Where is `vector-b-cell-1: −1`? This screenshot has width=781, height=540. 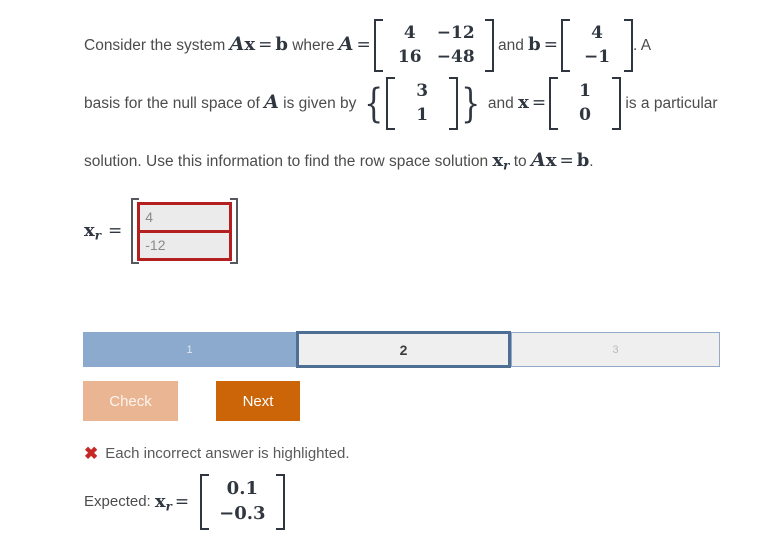
vector-b-cell-1: −1 is located at coordinates (597, 56).